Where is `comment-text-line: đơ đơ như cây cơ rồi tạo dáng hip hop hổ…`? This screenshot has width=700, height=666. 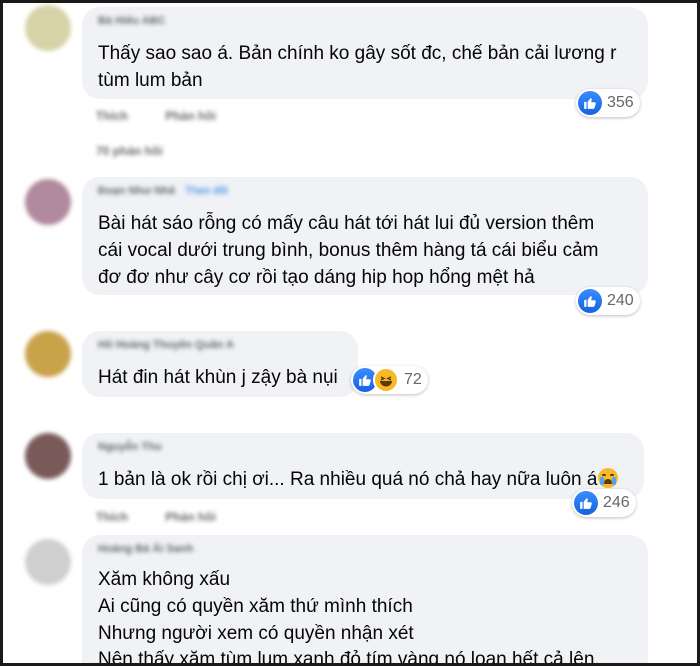 comment-text-line: đơ đơ như cây cơ rồi tạo dáng hip hop hổ… is located at coordinates (316, 277).